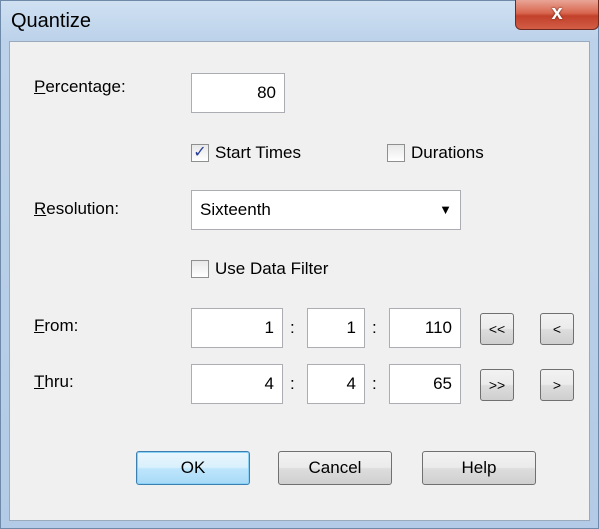  Describe the element at coordinates (193, 468) in the screenshot. I see `ok-button: OK` at that location.